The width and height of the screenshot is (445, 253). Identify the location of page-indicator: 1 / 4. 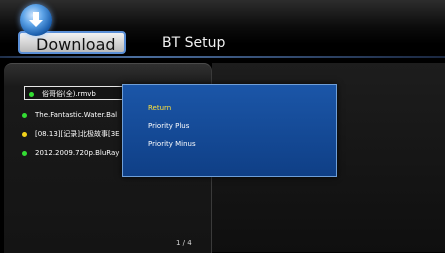
(184, 243).